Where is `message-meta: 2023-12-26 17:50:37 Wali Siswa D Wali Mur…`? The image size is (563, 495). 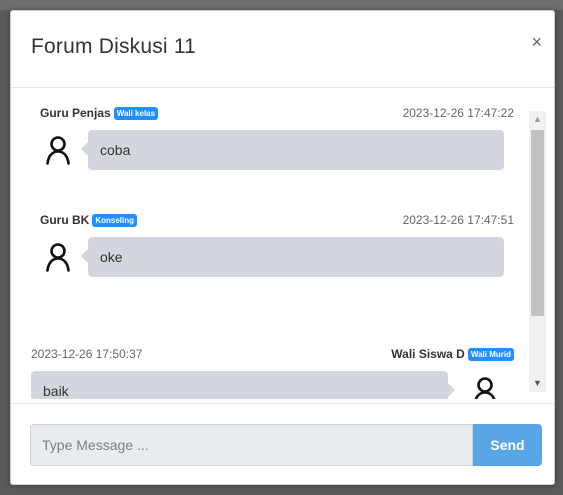
message-meta: 2023-12-26 17:50:37 Wali Siswa D Wali Mur… is located at coordinates (272, 358).